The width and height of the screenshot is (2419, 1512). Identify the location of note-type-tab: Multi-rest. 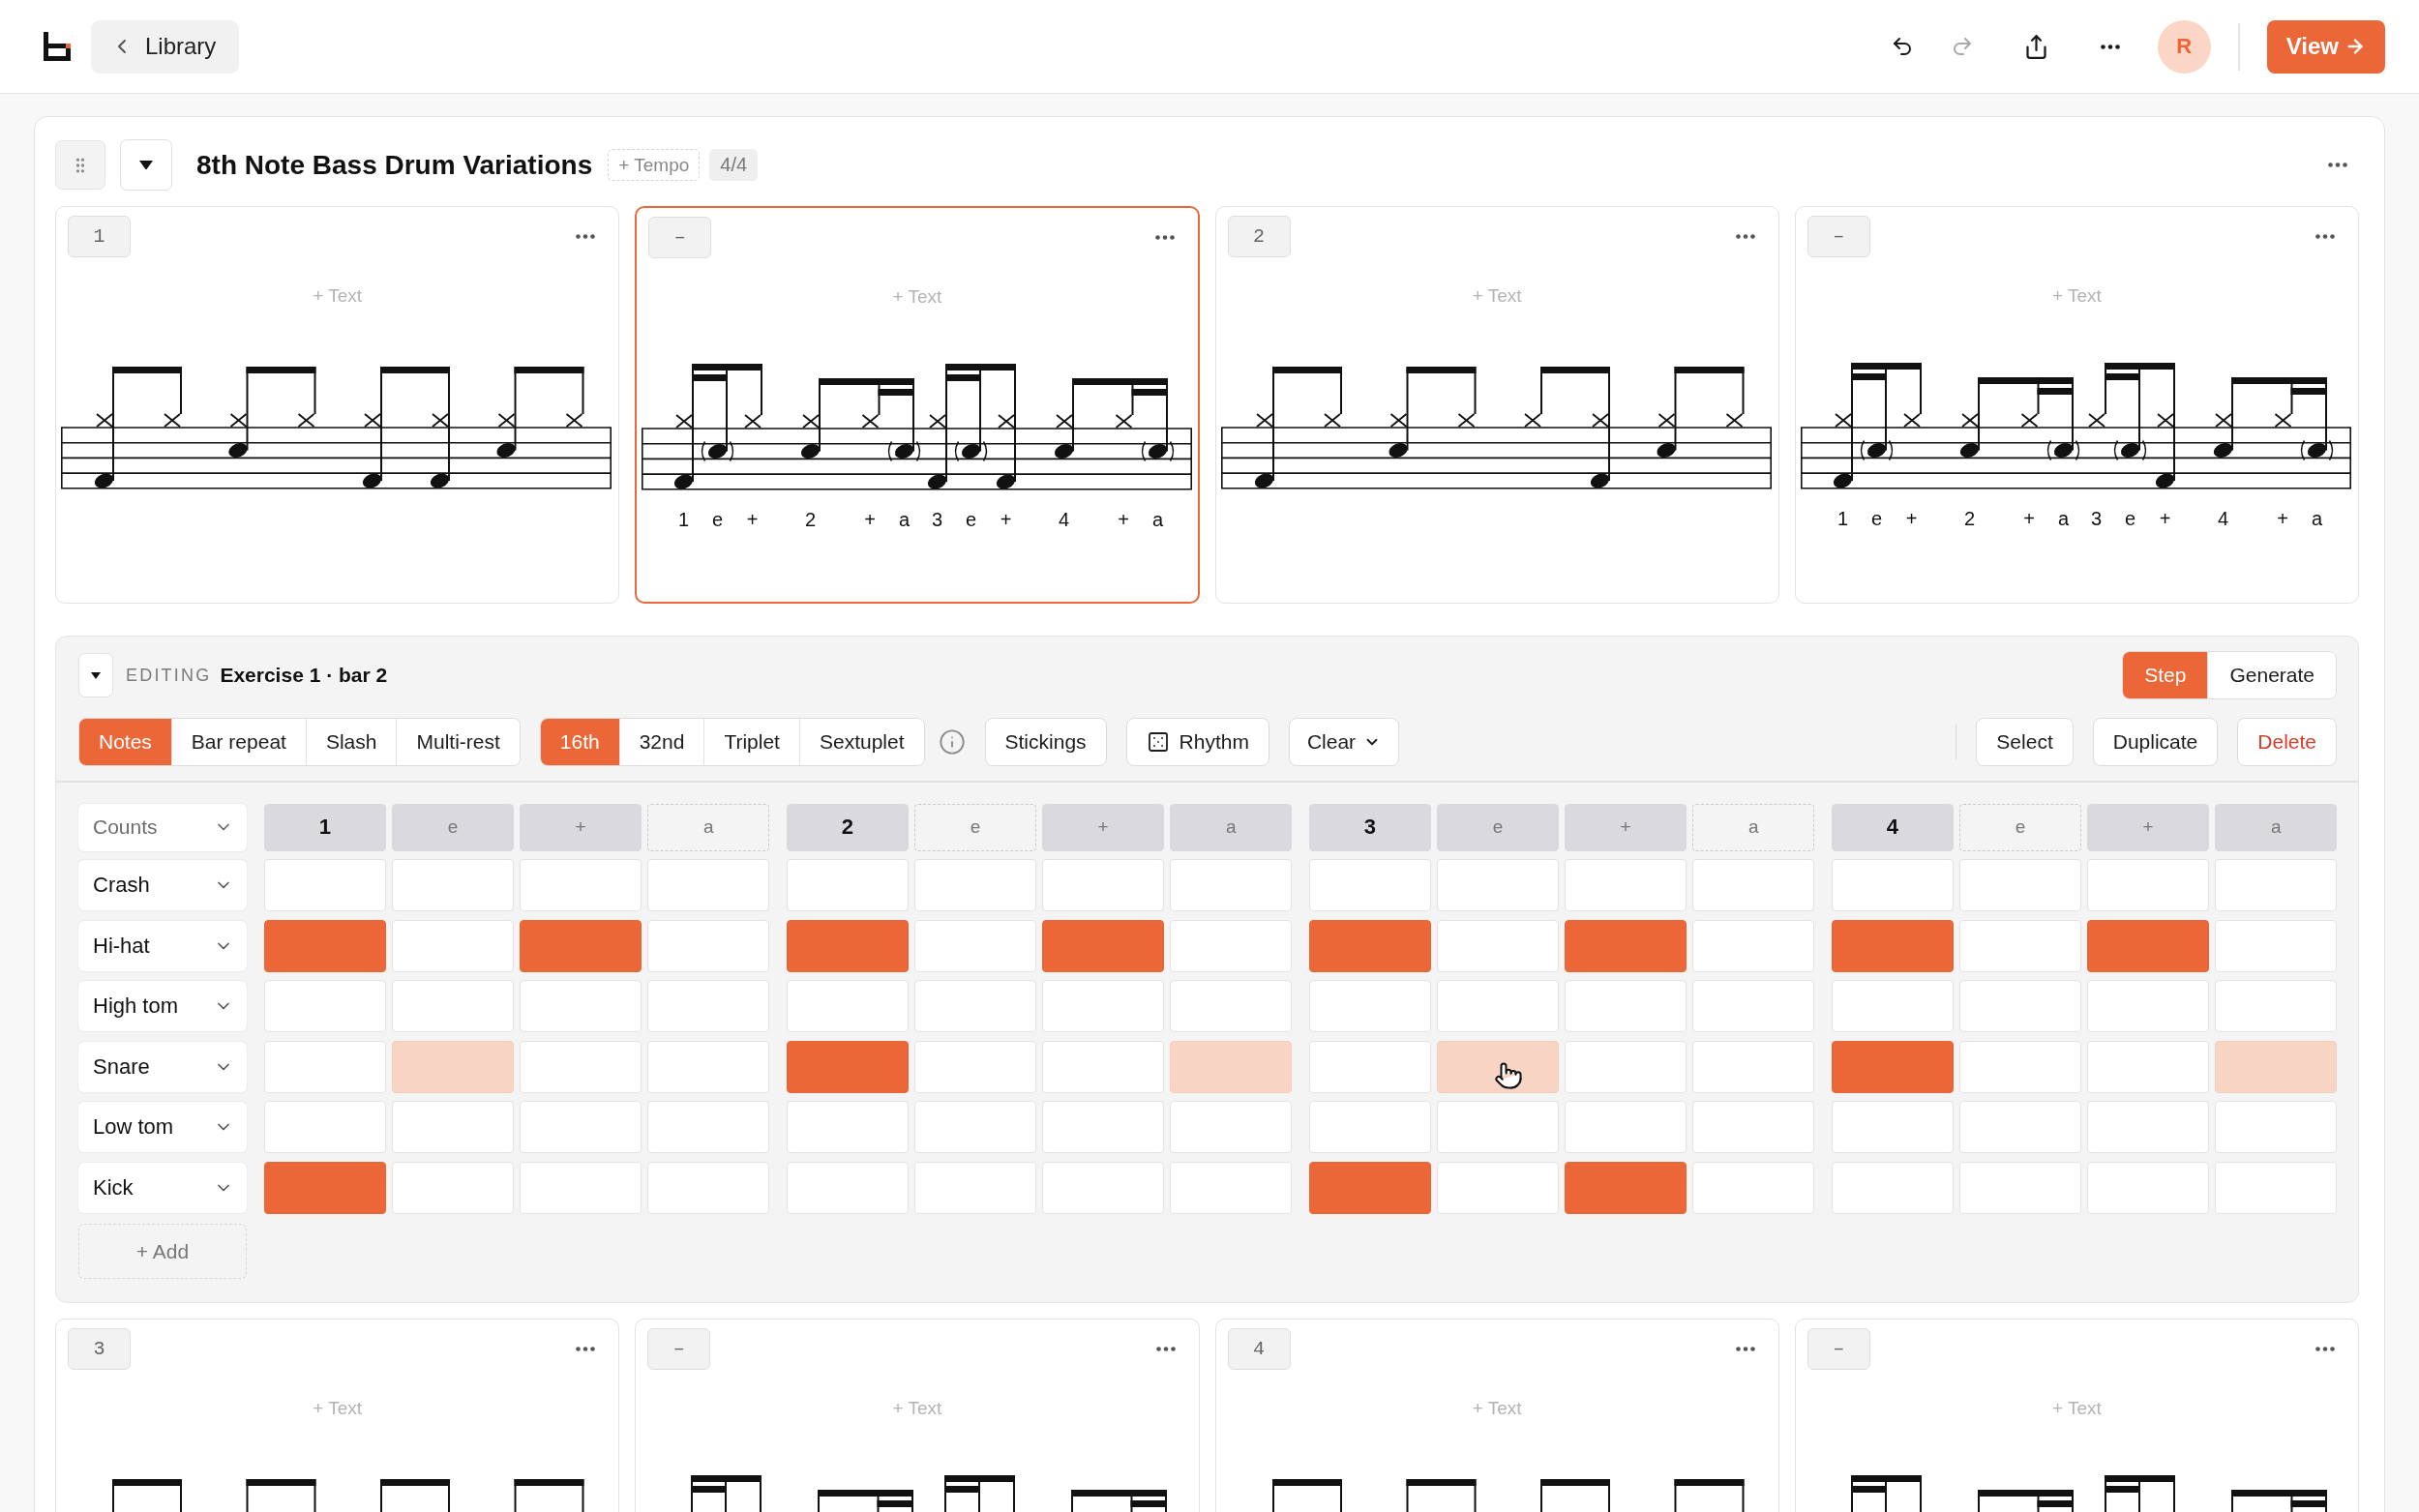
(458, 742).